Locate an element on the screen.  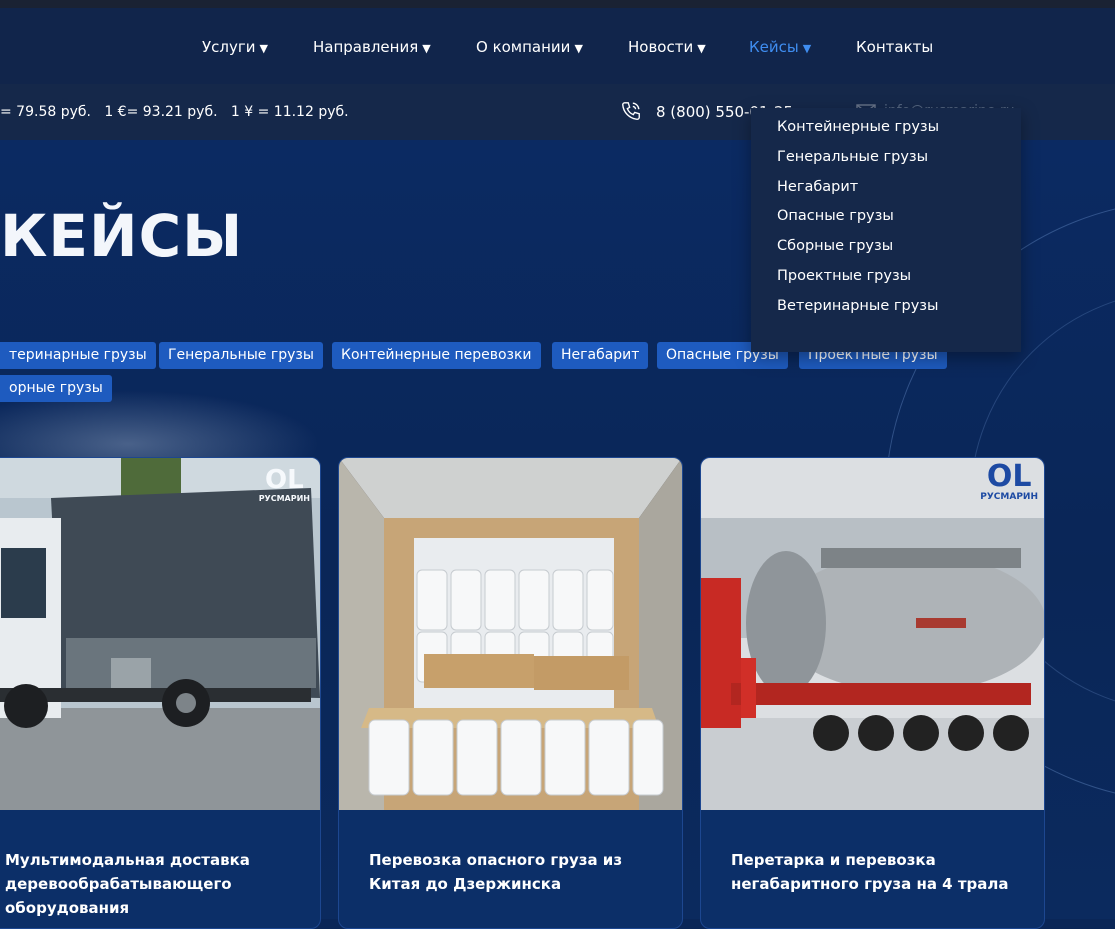
nav-label: О компании is located at coordinates (523, 47).